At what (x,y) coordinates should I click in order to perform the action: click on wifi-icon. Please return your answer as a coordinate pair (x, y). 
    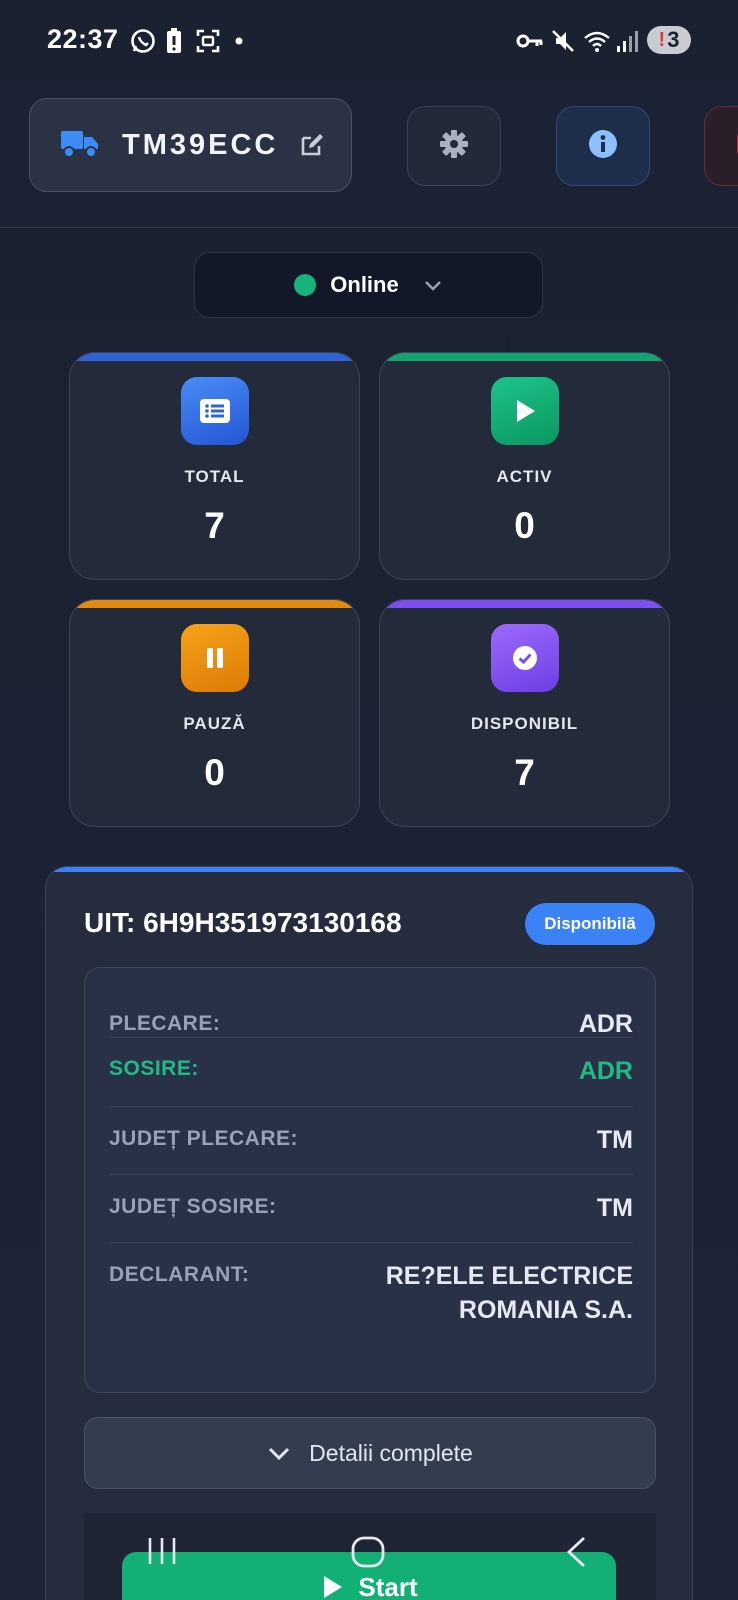
    Looking at the image, I should click on (597, 41).